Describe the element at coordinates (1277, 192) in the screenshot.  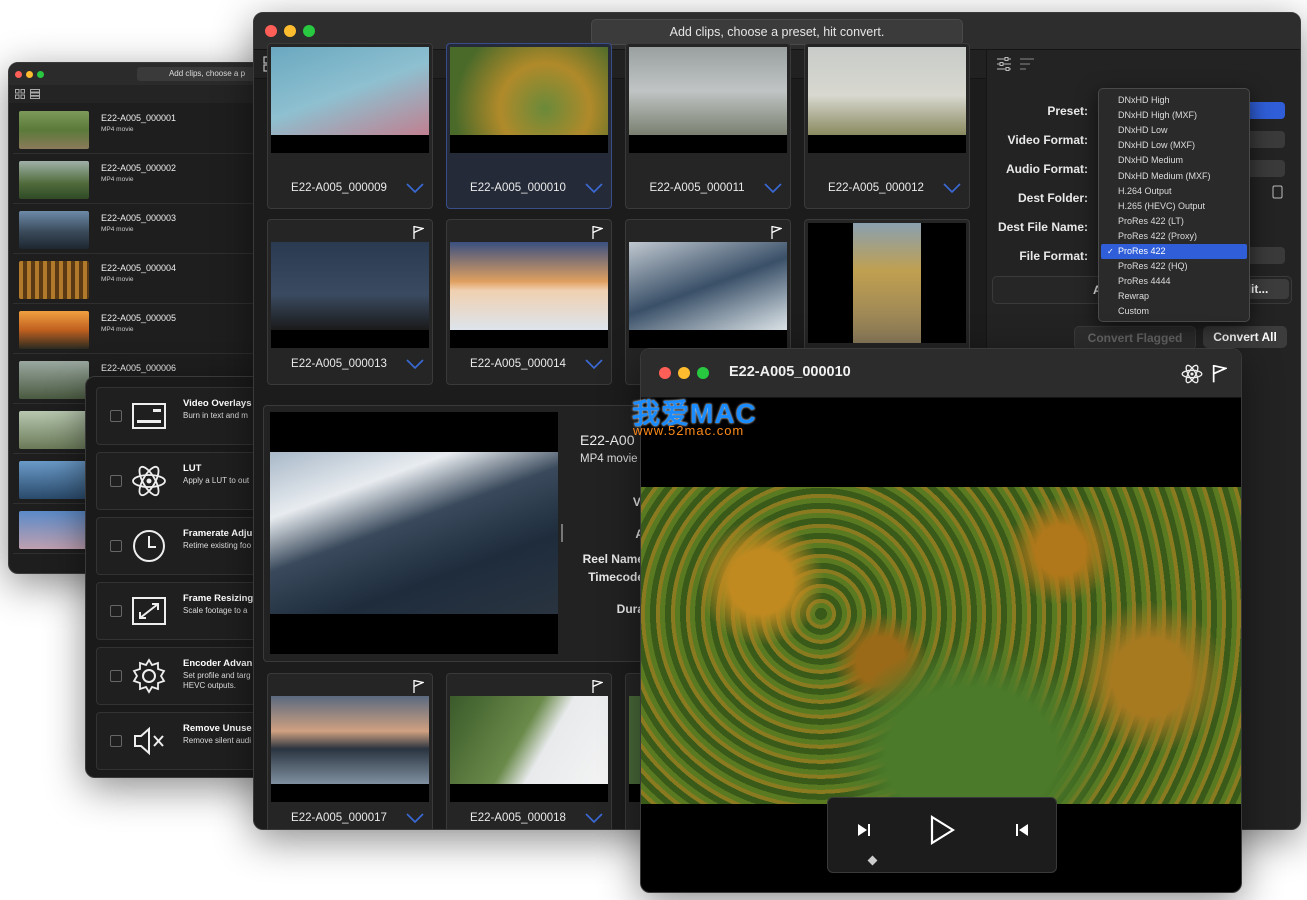
I see `document-icon` at that location.